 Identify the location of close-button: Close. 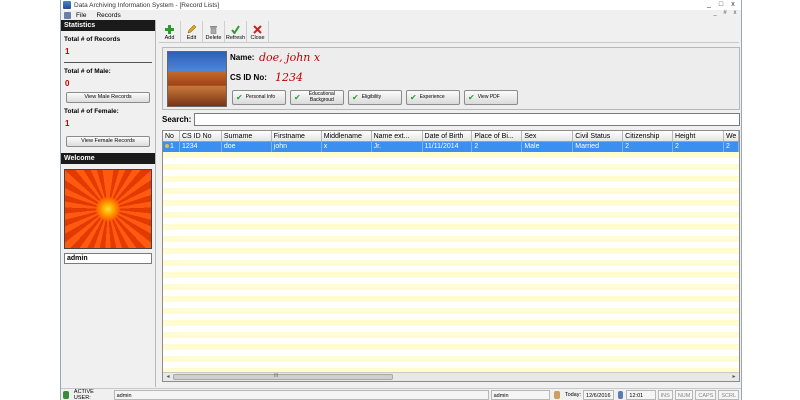
(258, 31).